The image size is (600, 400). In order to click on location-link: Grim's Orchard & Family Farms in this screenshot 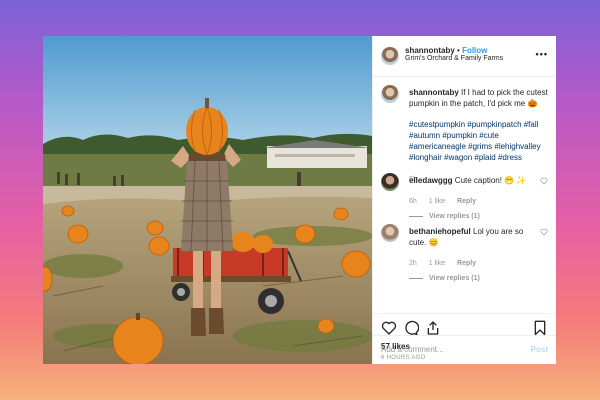, I will do `click(454, 58)`.